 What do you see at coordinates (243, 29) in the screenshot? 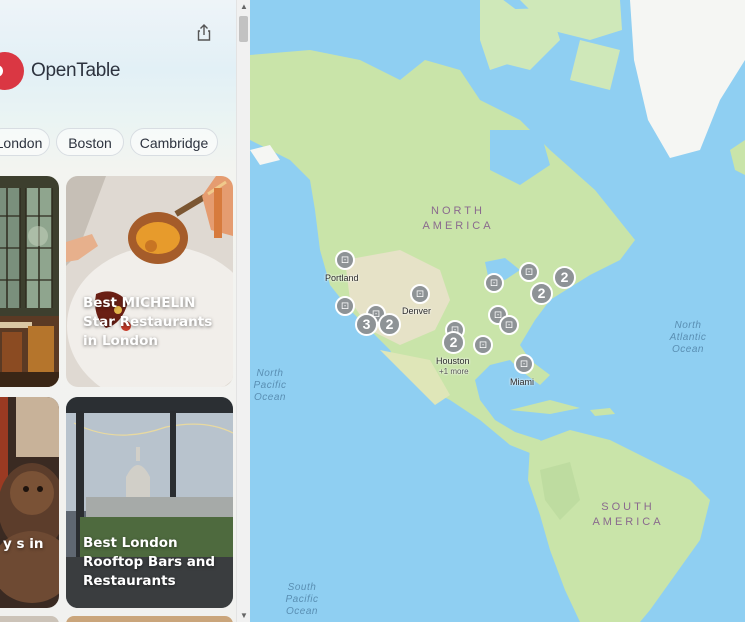
I see `scroll-thumb` at bounding box center [243, 29].